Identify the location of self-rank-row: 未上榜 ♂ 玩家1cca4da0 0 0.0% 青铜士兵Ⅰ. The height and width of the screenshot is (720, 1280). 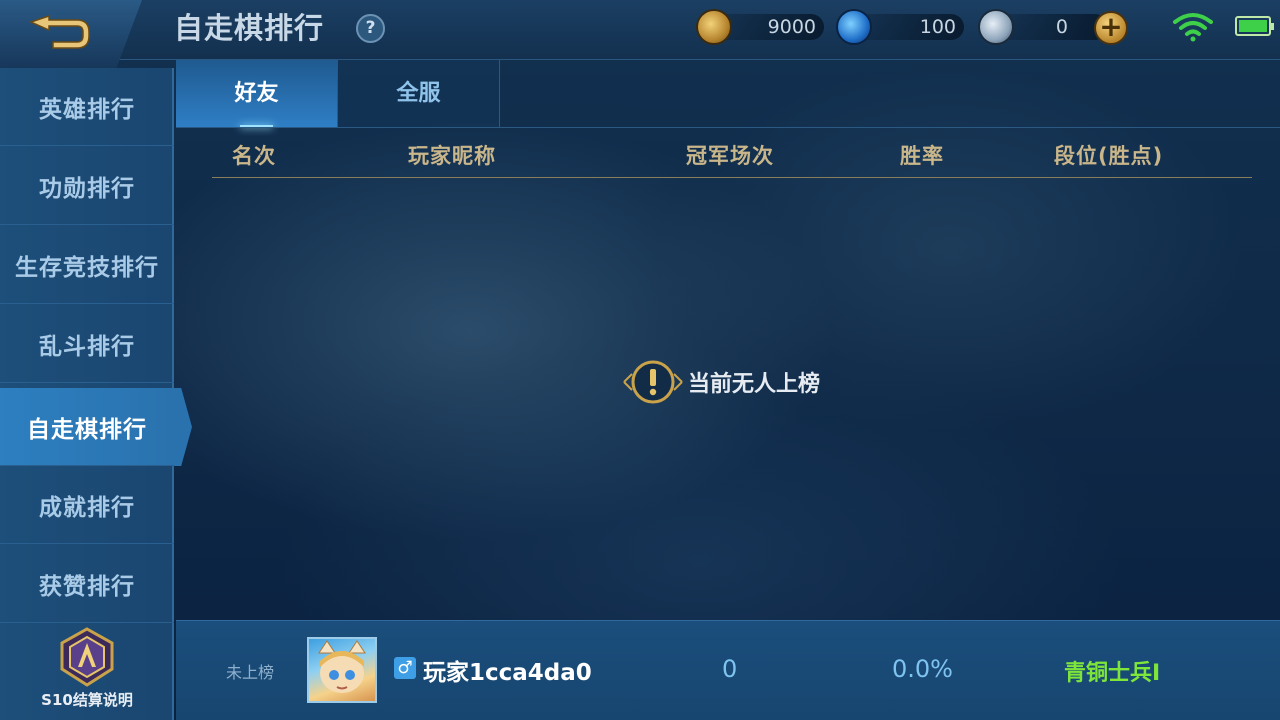
(728, 670).